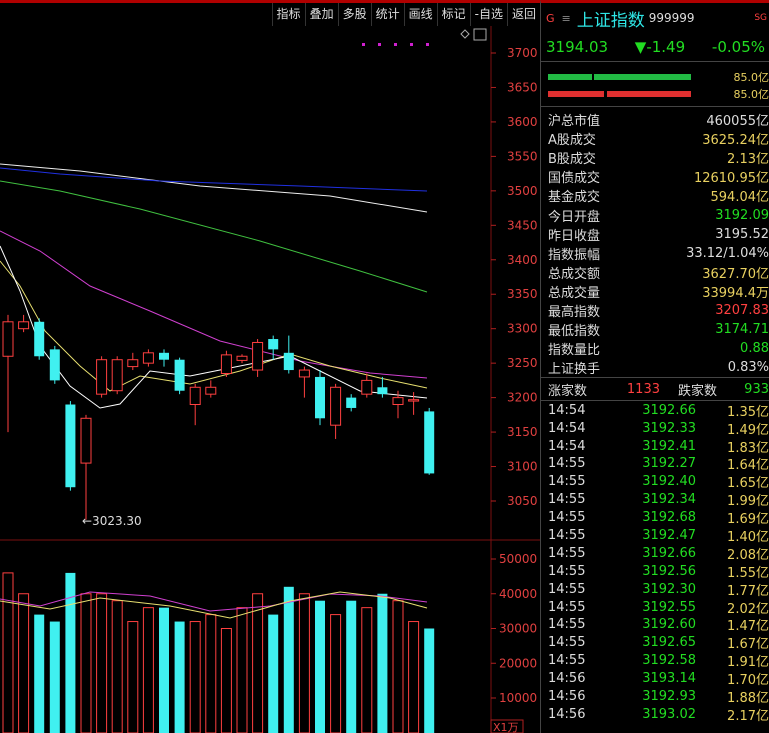 The width and height of the screenshot is (769, 733). I want to click on tick-price: 3192.55, so click(669, 607).